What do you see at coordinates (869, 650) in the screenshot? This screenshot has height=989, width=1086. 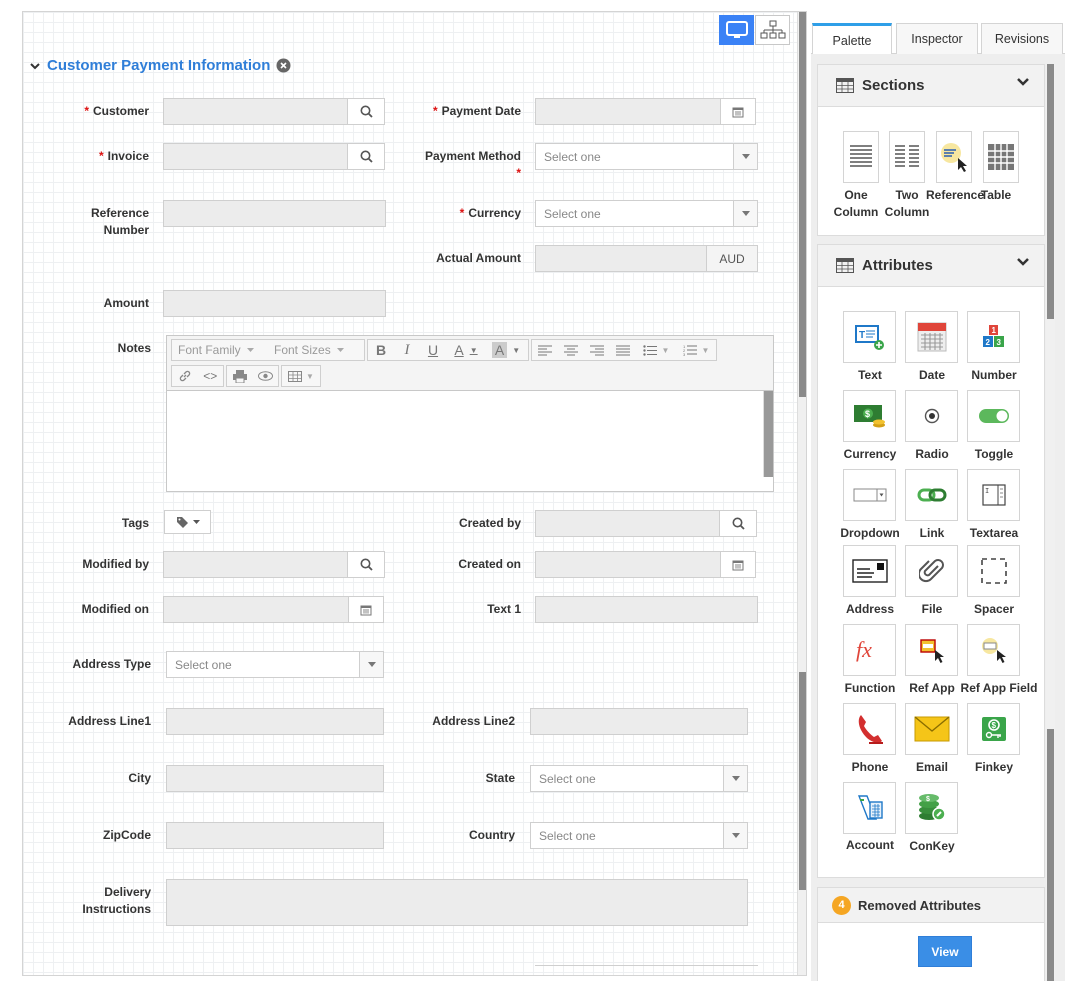 I see `function-attr-tile: fx` at bounding box center [869, 650].